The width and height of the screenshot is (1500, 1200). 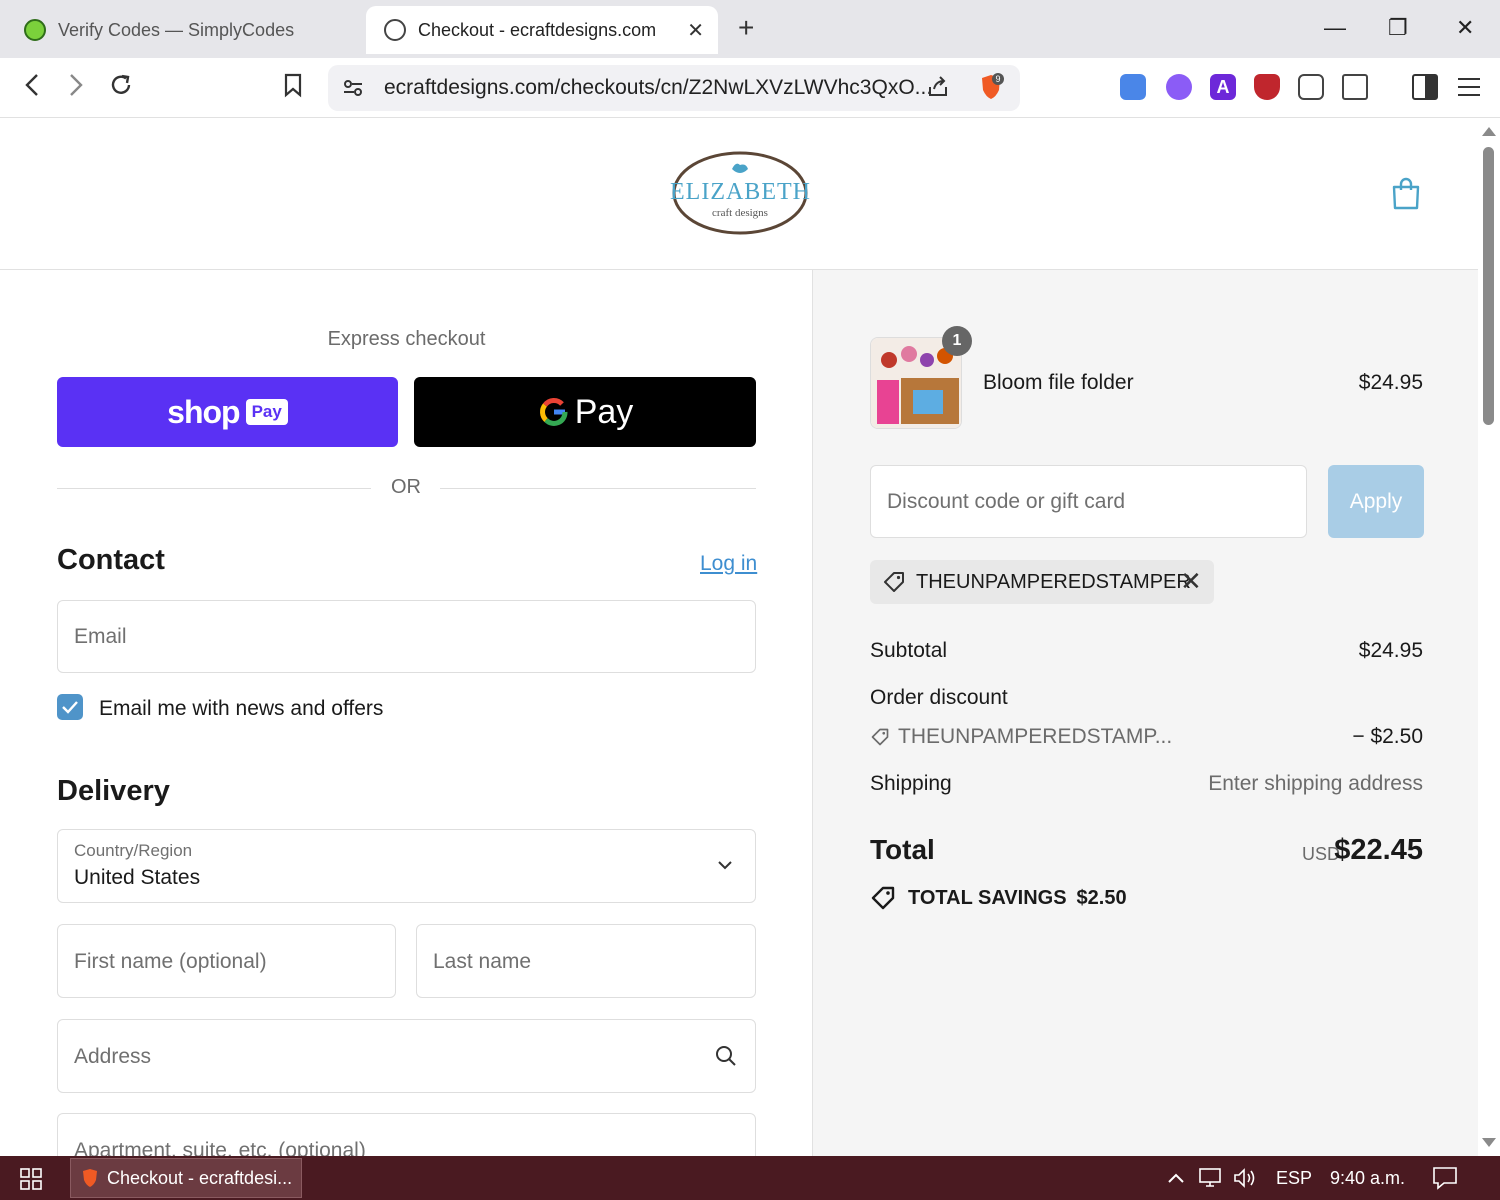 What do you see at coordinates (220, 1147) in the screenshot?
I see `apartment-placeholder: Apartment, suite, etc. (optional)` at bounding box center [220, 1147].